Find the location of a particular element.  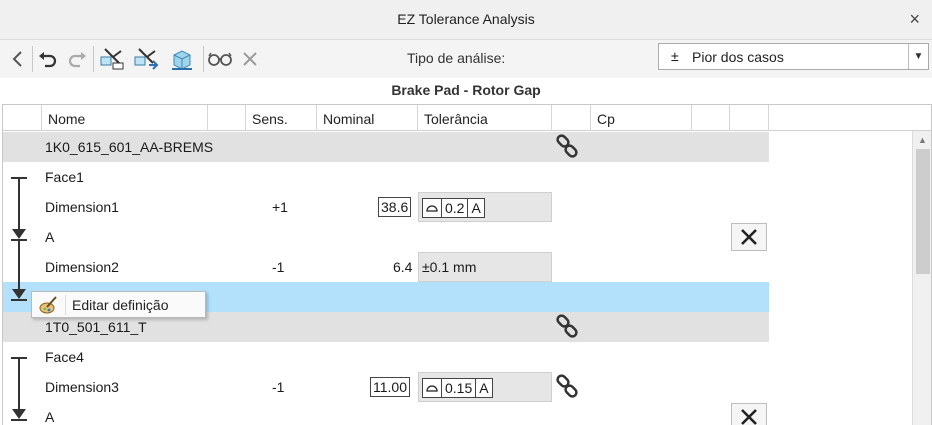

plus-minus-icon: ± is located at coordinates (675, 56).